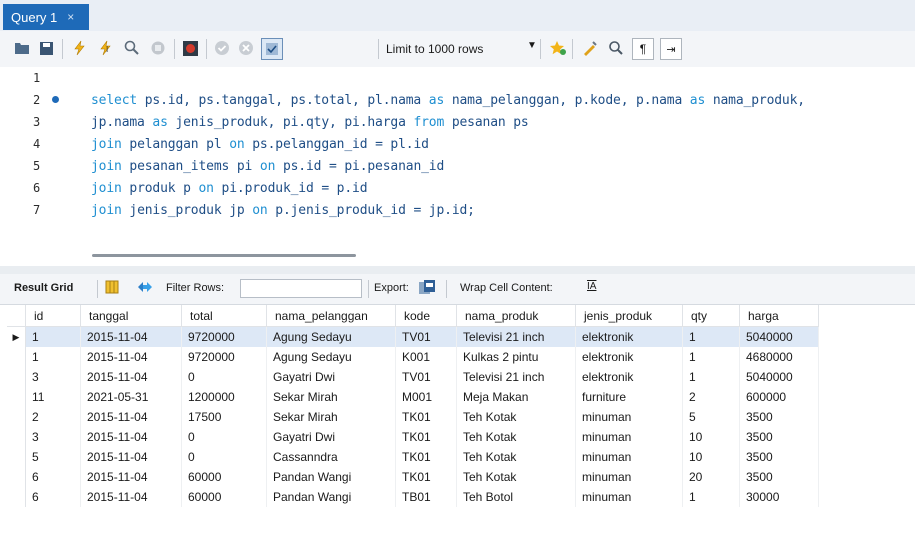 Image resolution: width=915 pixels, height=538 pixels. Describe the element at coordinates (779, 397) in the screenshot. I see `table-cell: 600000` at that location.